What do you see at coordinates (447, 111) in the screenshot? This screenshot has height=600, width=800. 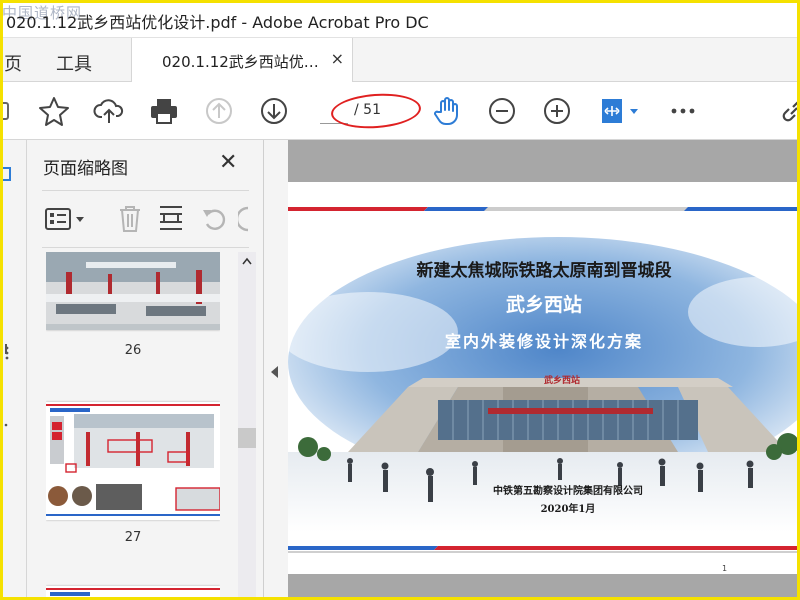 I see `hand-tool-icon` at bounding box center [447, 111].